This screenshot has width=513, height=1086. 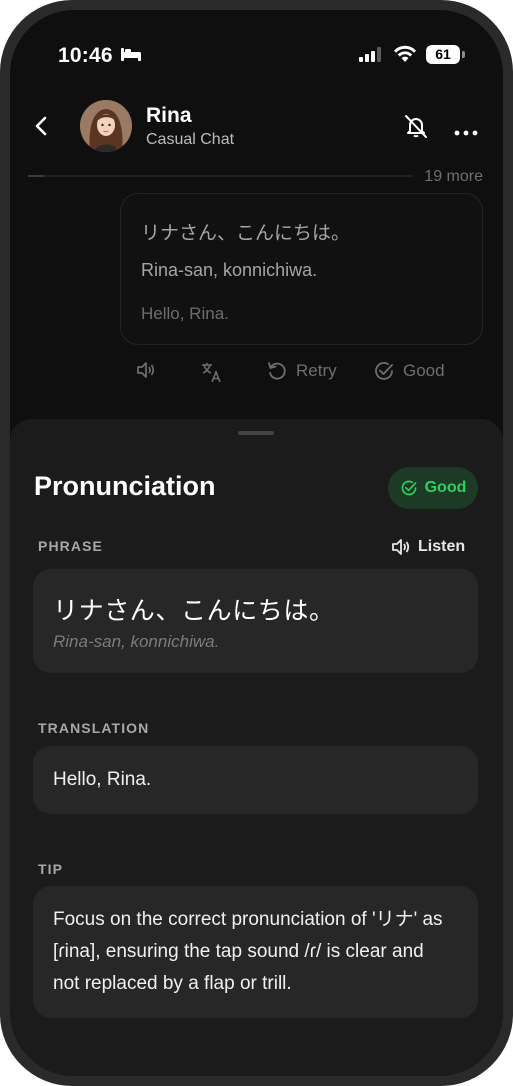 I want to click on translation-text: Hello, Rina., so click(x=102, y=779).